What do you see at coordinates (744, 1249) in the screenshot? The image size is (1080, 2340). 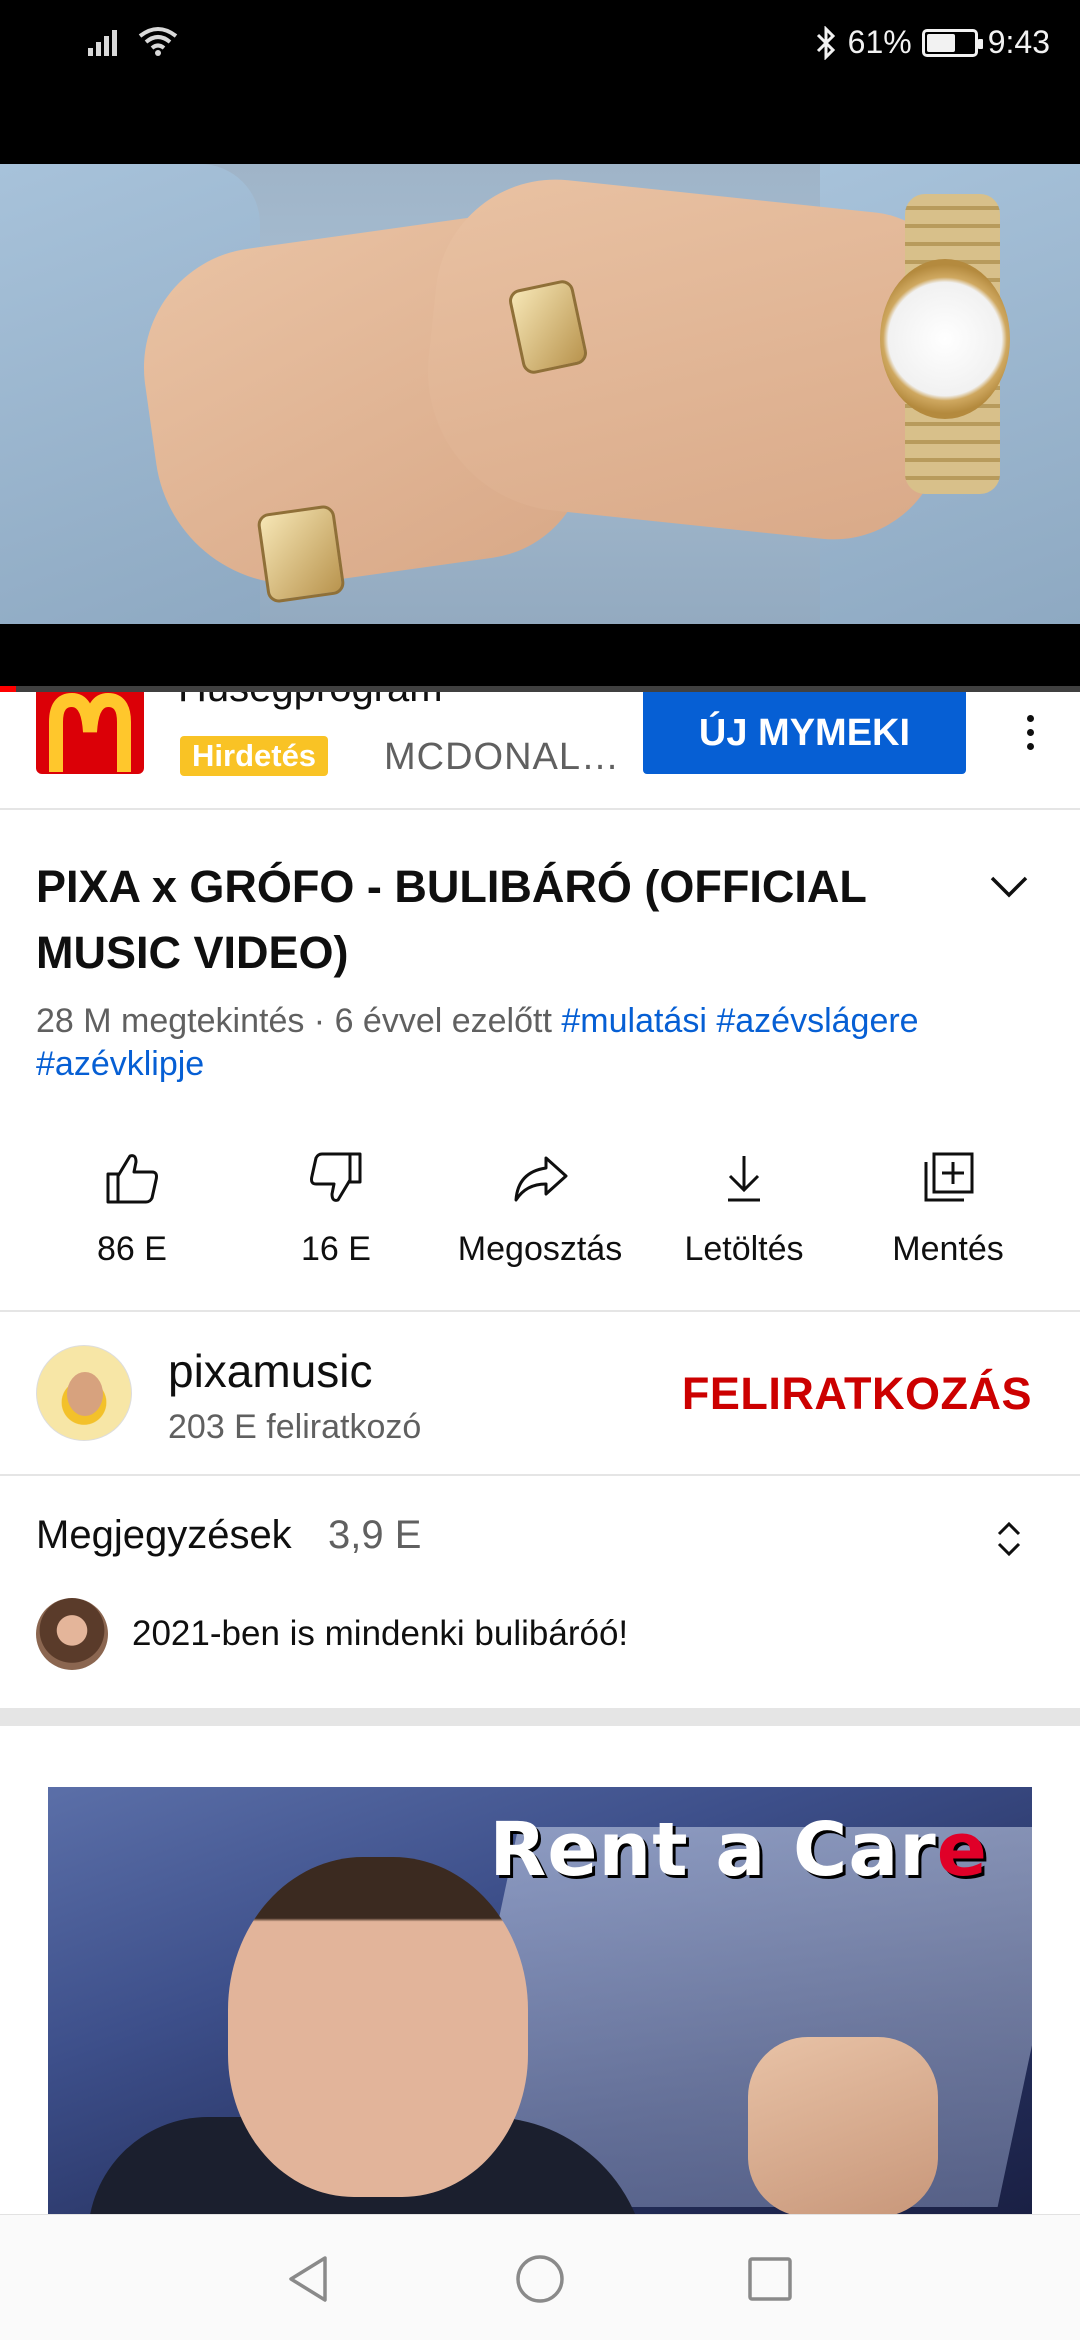 I see `download-label: Letöltés` at bounding box center [744, 1249].